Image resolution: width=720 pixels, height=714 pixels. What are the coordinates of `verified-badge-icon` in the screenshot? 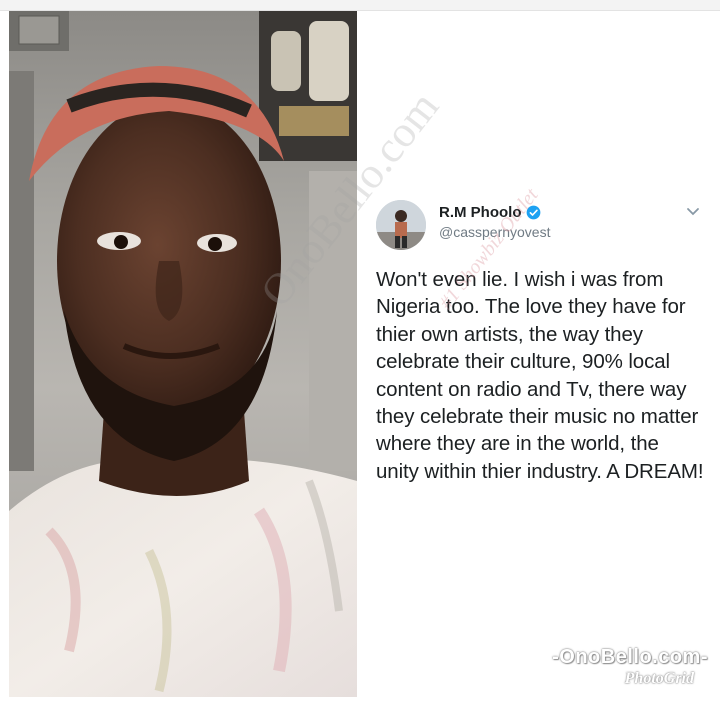 It's located at (533, 212).